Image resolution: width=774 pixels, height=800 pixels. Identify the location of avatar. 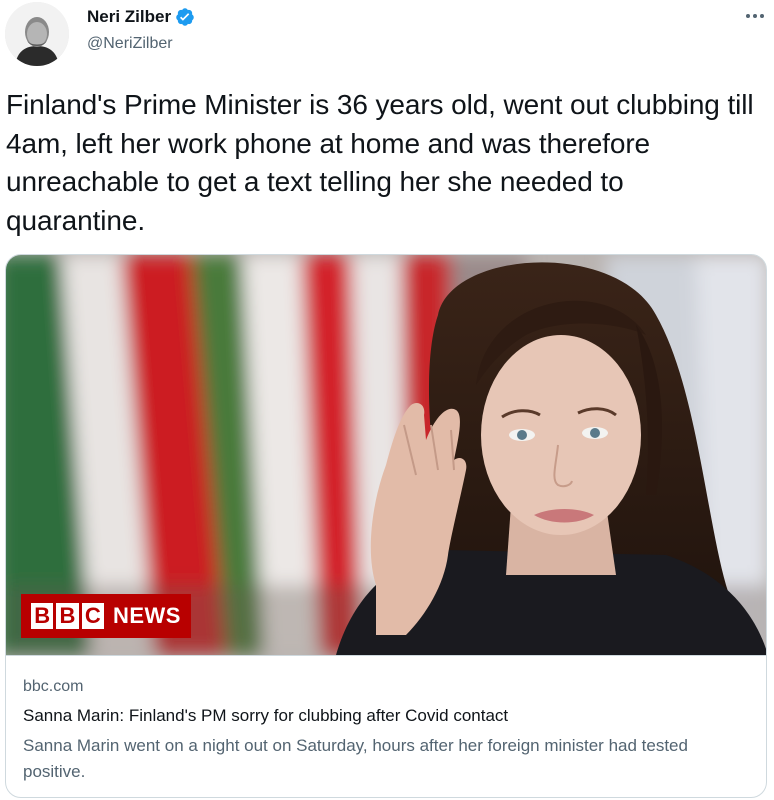
(37, 34).